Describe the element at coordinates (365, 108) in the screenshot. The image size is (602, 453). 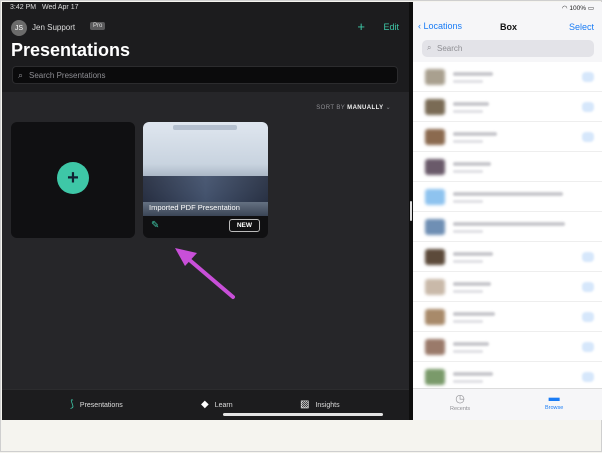
I see `sort-value: MANUALLY` at that location.